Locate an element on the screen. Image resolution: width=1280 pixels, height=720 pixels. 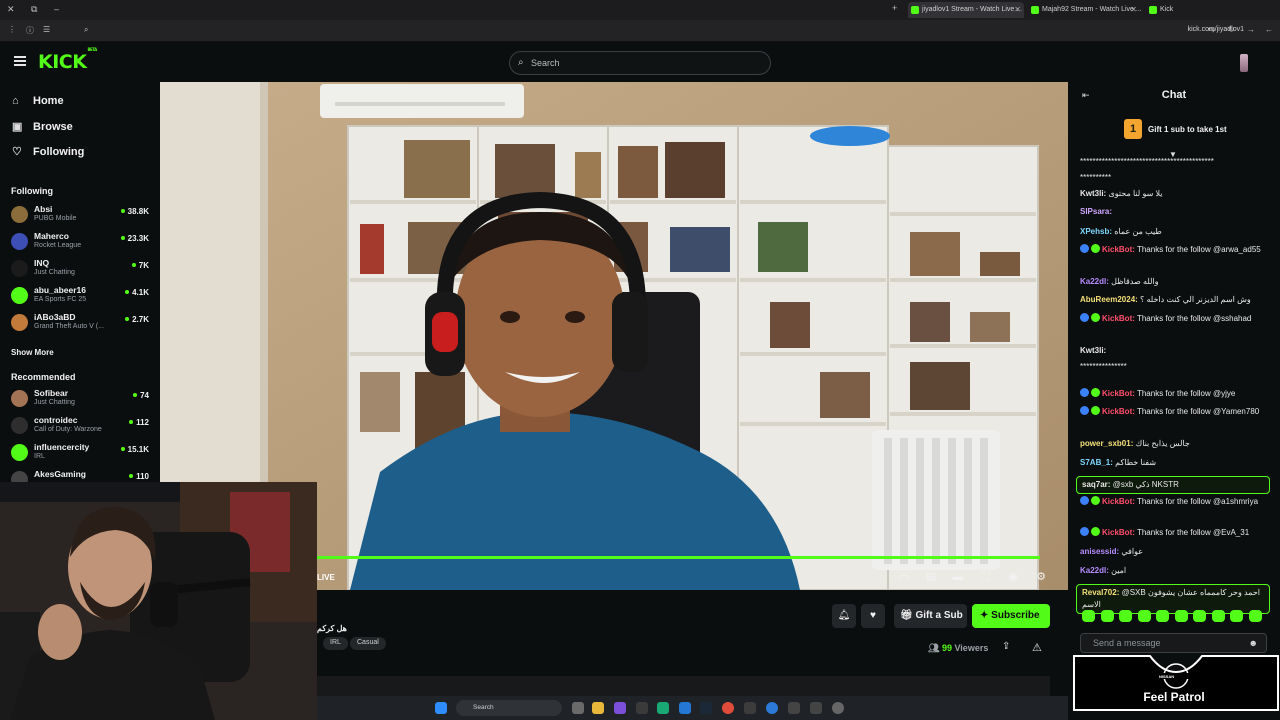
tag-casual: Casual is located at coordinates (368, 643).